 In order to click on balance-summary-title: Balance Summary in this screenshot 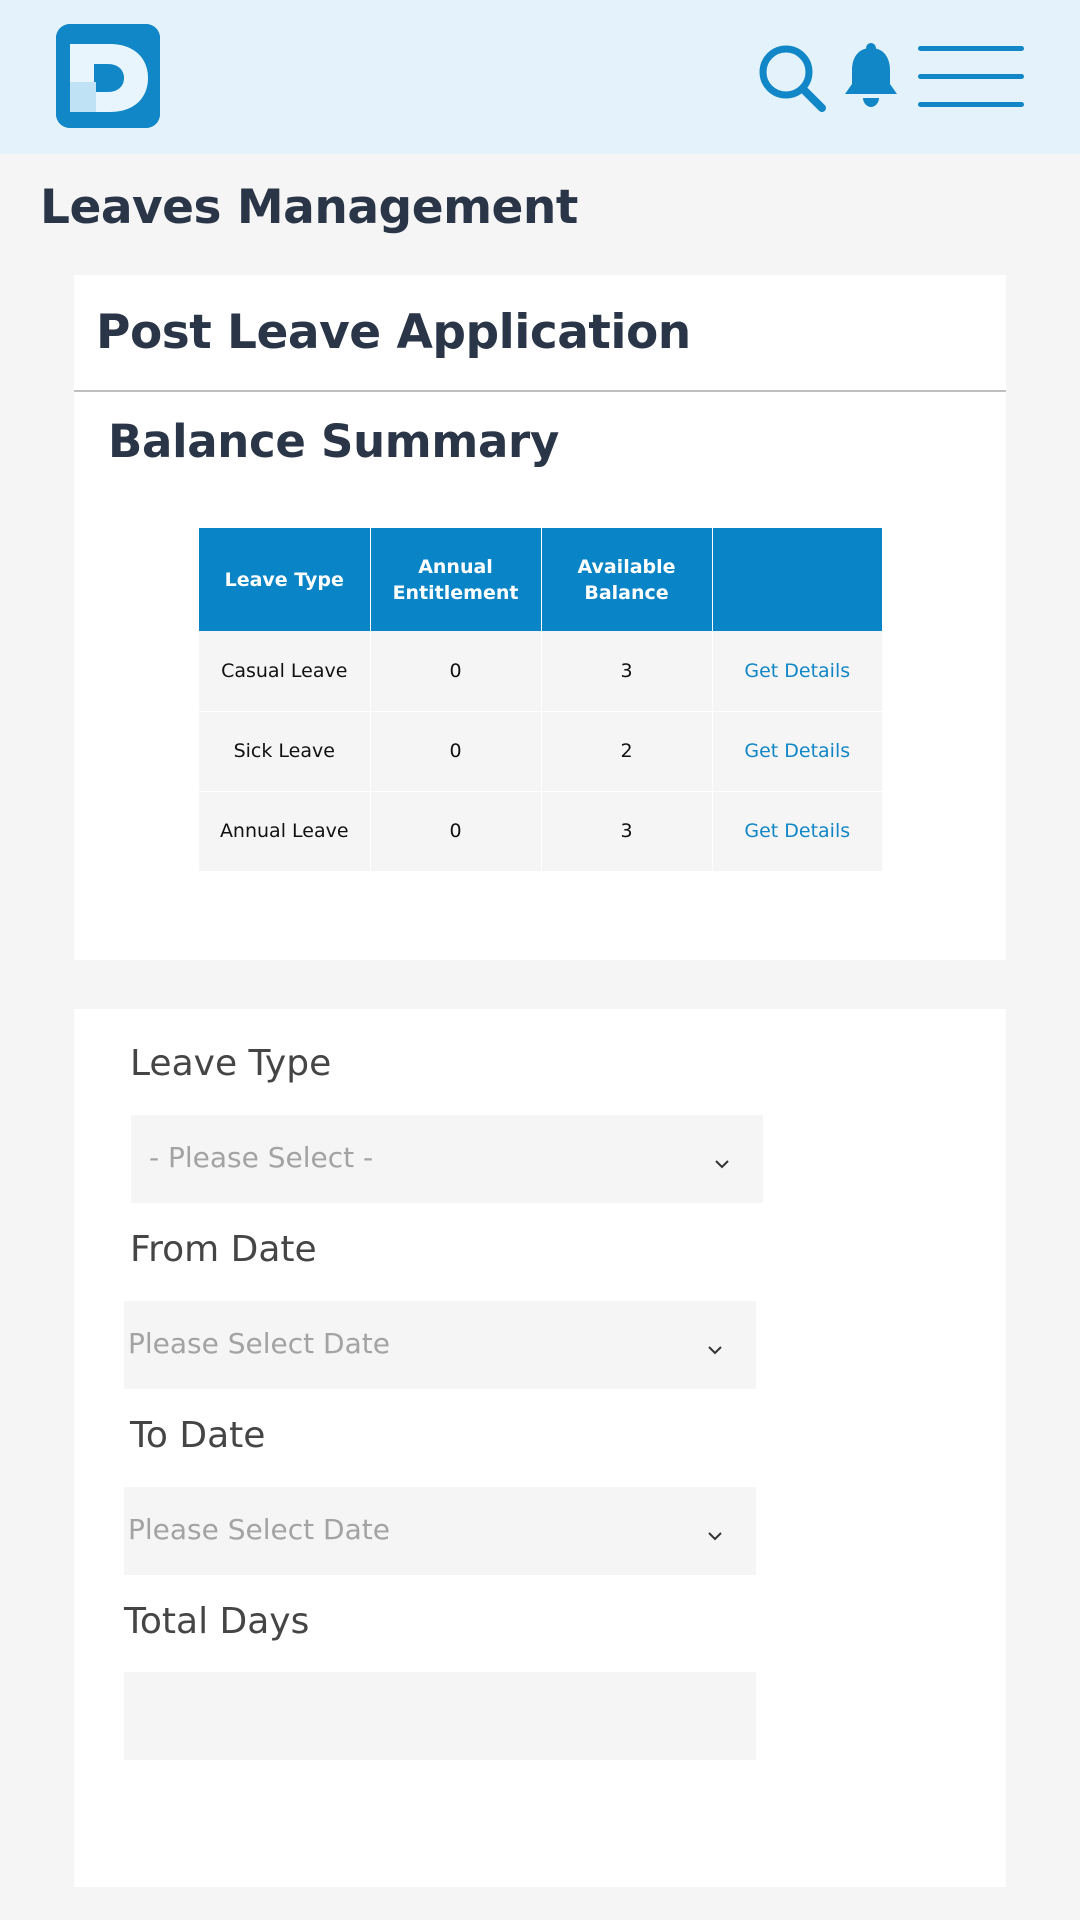, I will do `click(333, 441)`.